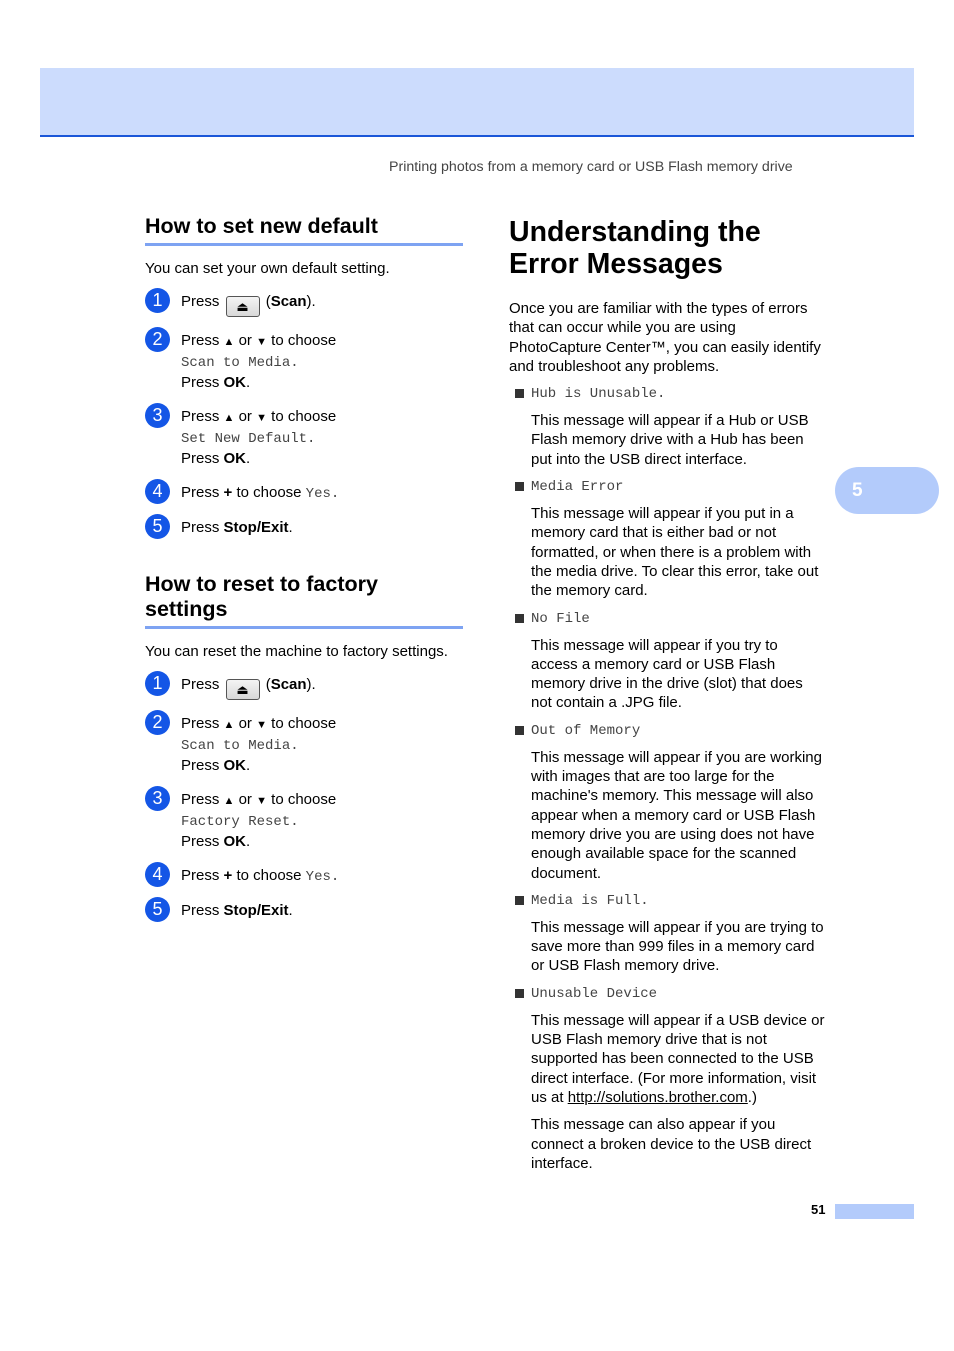 Image resolution: width=954 pixels, height=1351 pixels. I want to click on error-code: Hub is Unusable., so click(598, 394).